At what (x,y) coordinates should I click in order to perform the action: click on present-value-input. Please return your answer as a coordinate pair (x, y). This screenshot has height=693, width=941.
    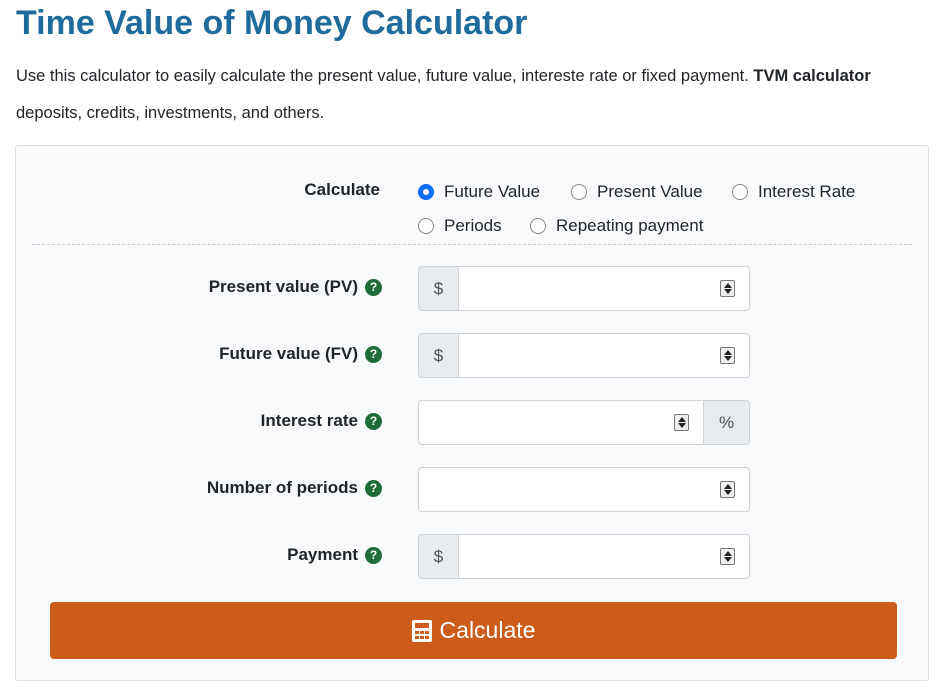
    Looking at the image, I should click on (604, 288).